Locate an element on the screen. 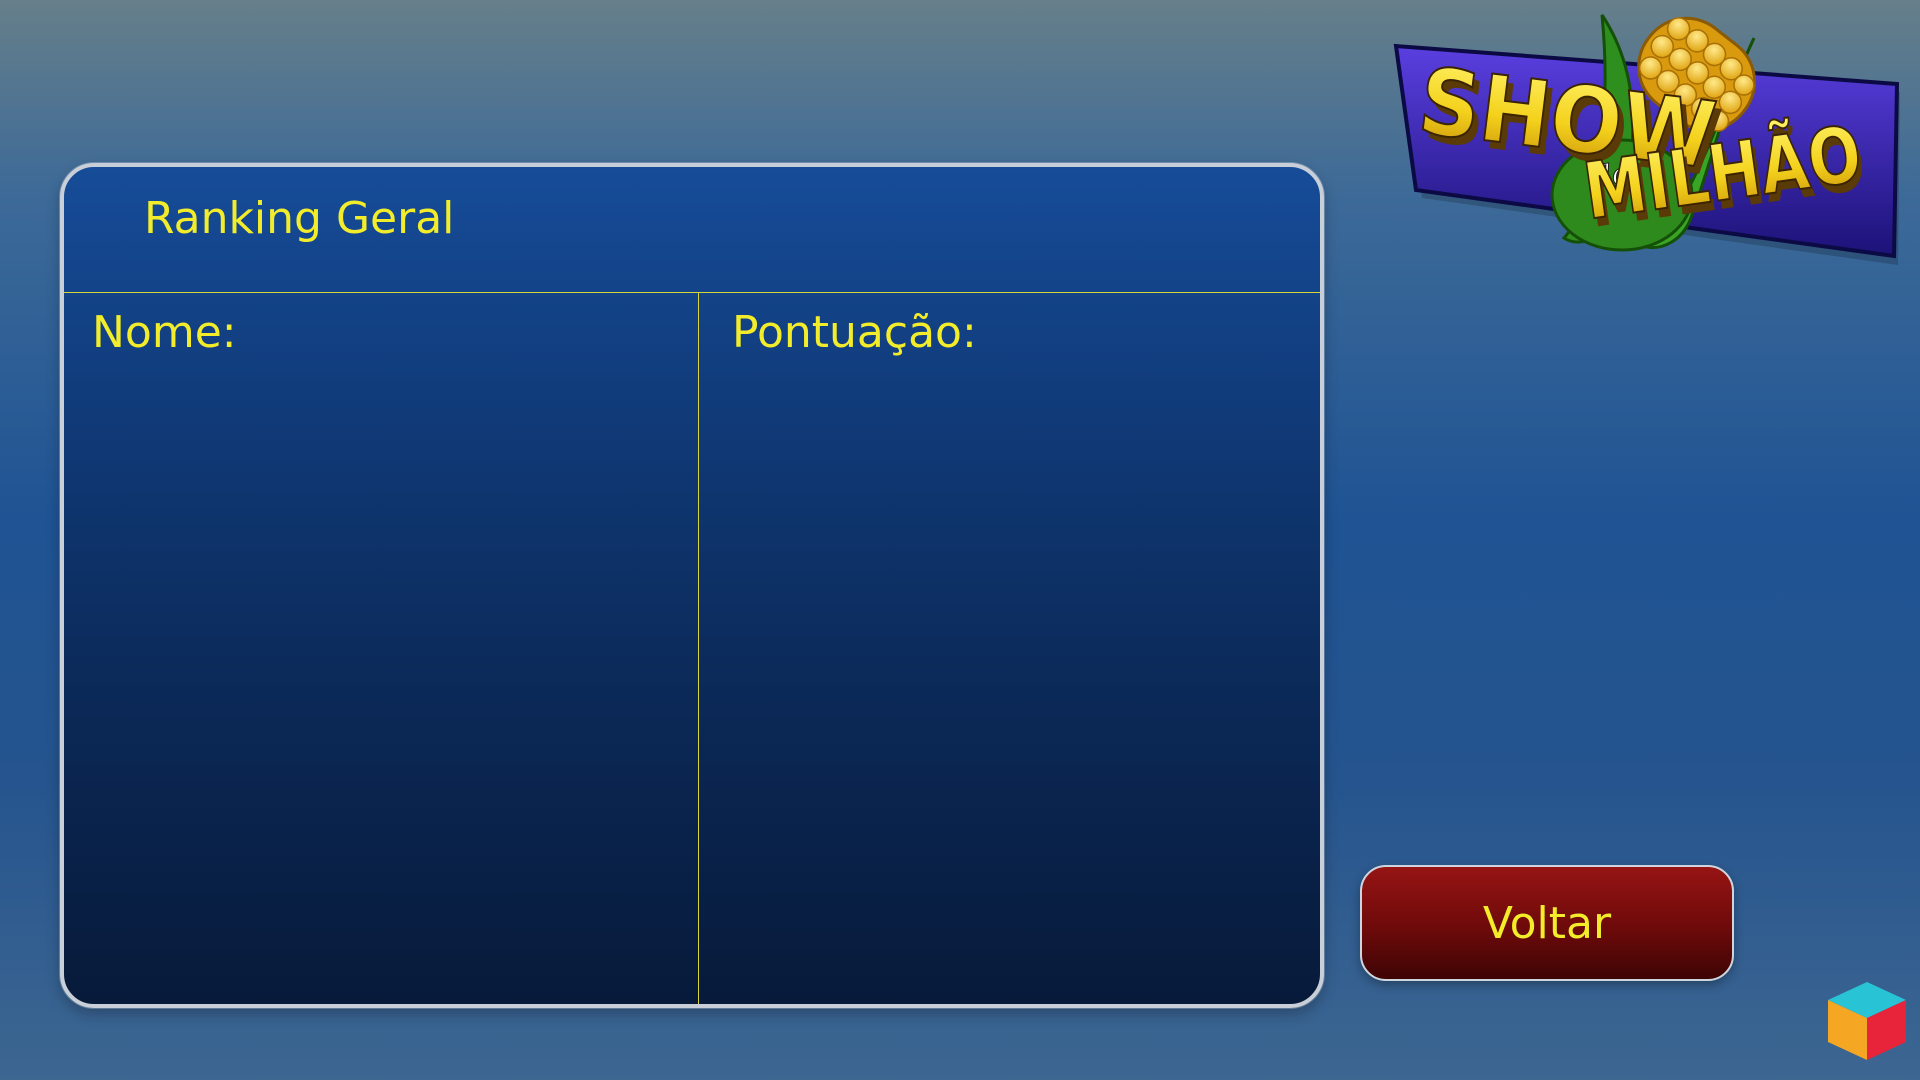  header-divider is located at coordinates (692, 292).